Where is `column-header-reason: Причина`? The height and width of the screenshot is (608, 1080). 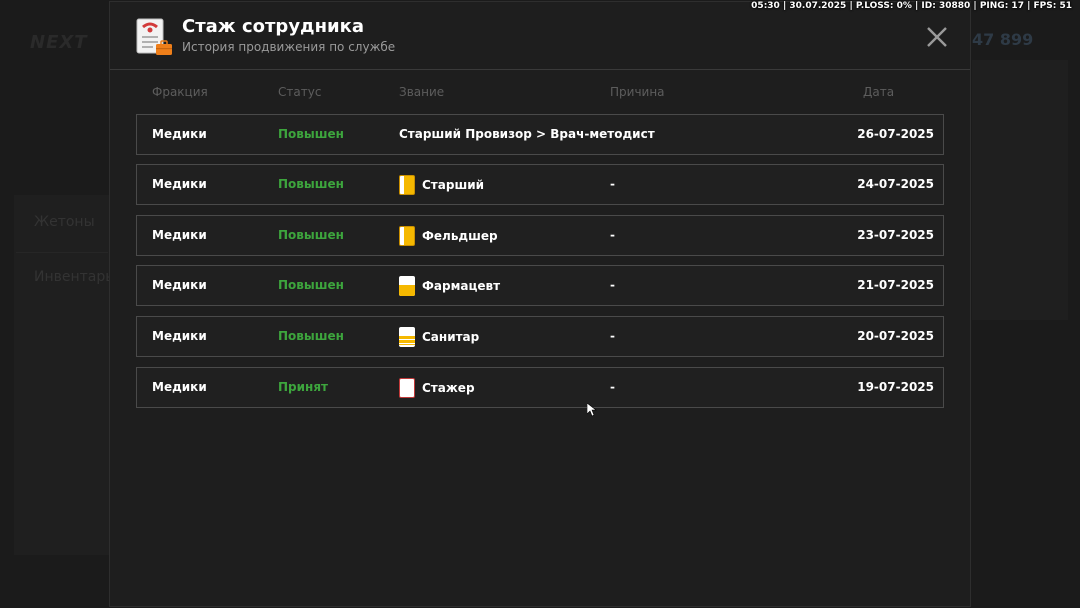
column-header-reason: Причина is located at coordinates (637, 92).